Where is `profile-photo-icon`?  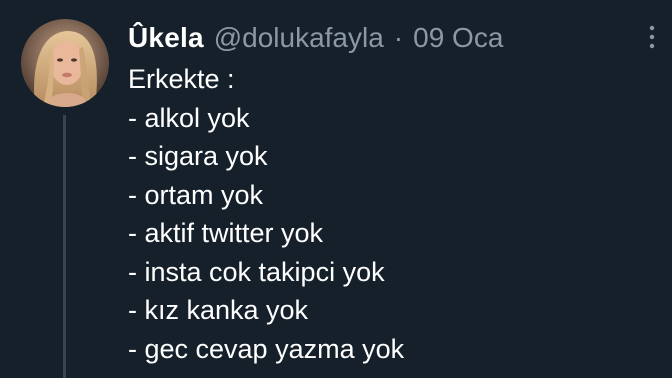
profile-photo-icon is located at coordinates (65, 63).